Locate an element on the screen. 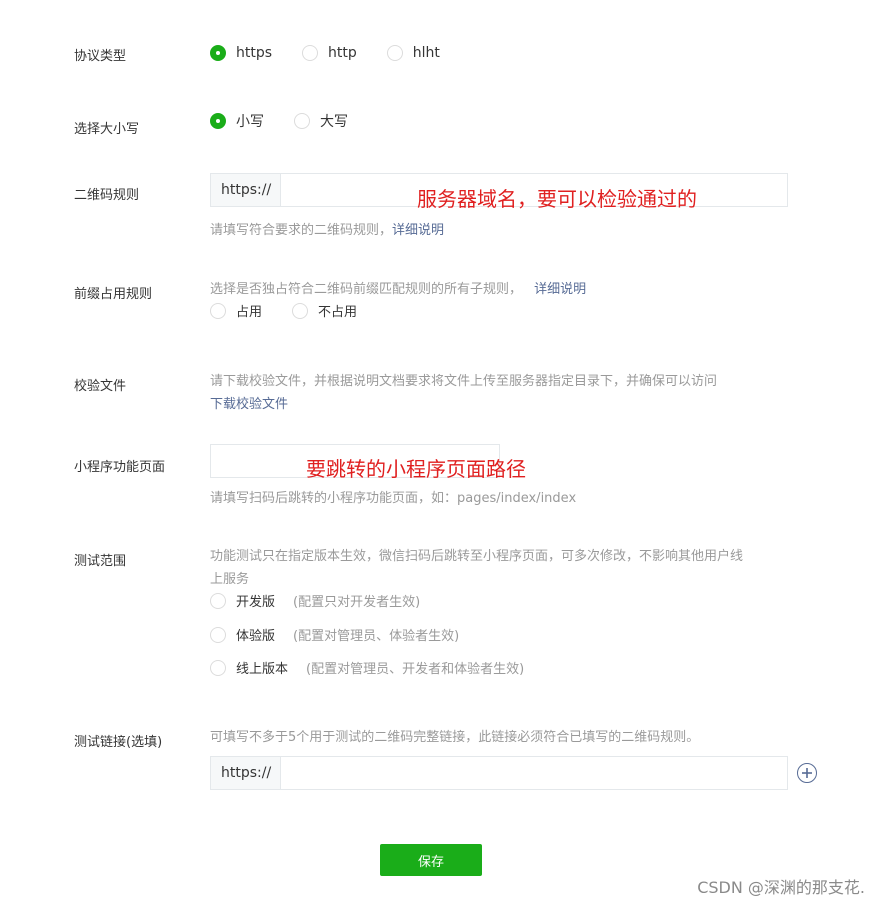 This screenshot has width=877, height=906. prefix-radio-not-occupy: 不占用 is located at coordinates (324, 310).